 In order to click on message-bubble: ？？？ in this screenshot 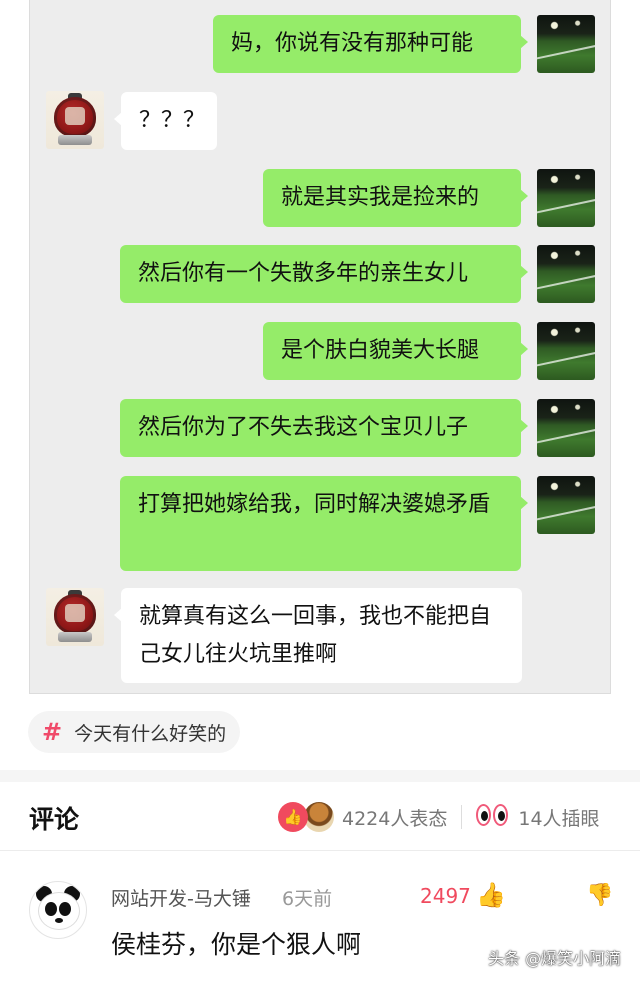, I will do `click(165, 121)`.